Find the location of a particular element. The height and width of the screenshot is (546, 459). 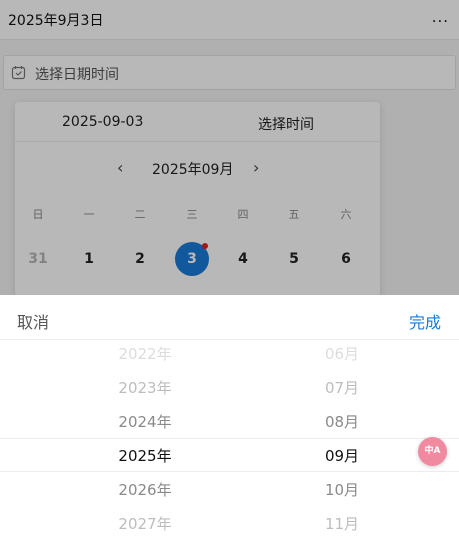

year-option: 2026年 is located at coordinates (145, 489).